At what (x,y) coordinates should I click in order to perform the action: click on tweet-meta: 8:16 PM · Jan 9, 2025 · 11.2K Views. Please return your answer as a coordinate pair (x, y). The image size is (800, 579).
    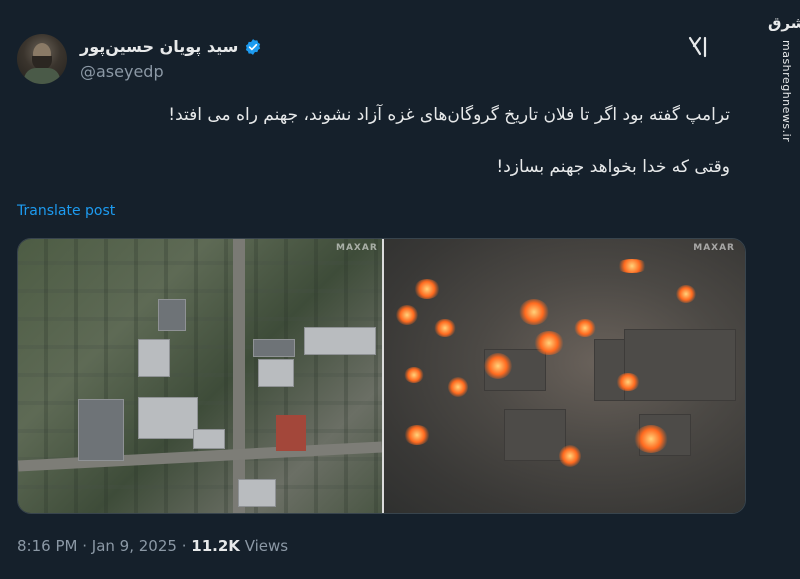
    Looking at the image, I should click on (152, 546).